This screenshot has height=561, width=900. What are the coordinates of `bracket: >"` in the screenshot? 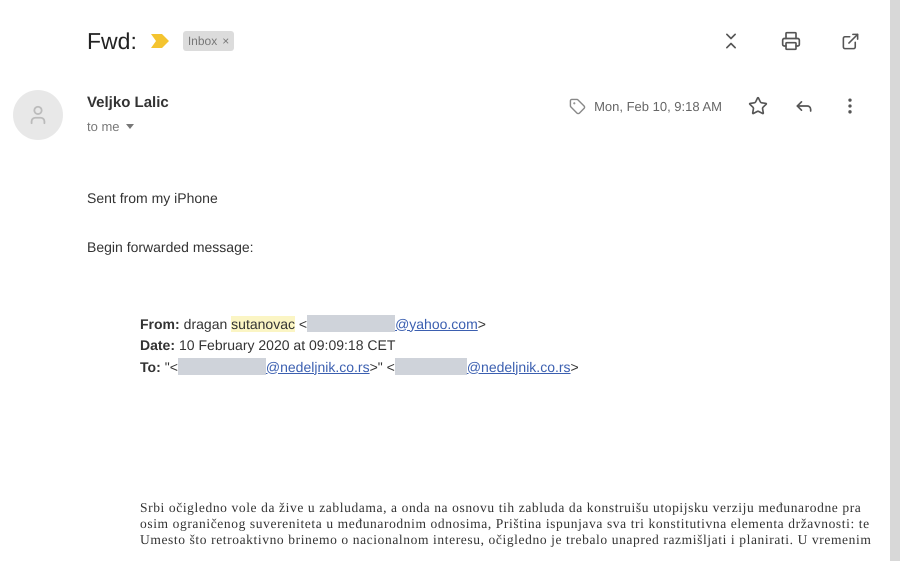 It's located at (376, 366).